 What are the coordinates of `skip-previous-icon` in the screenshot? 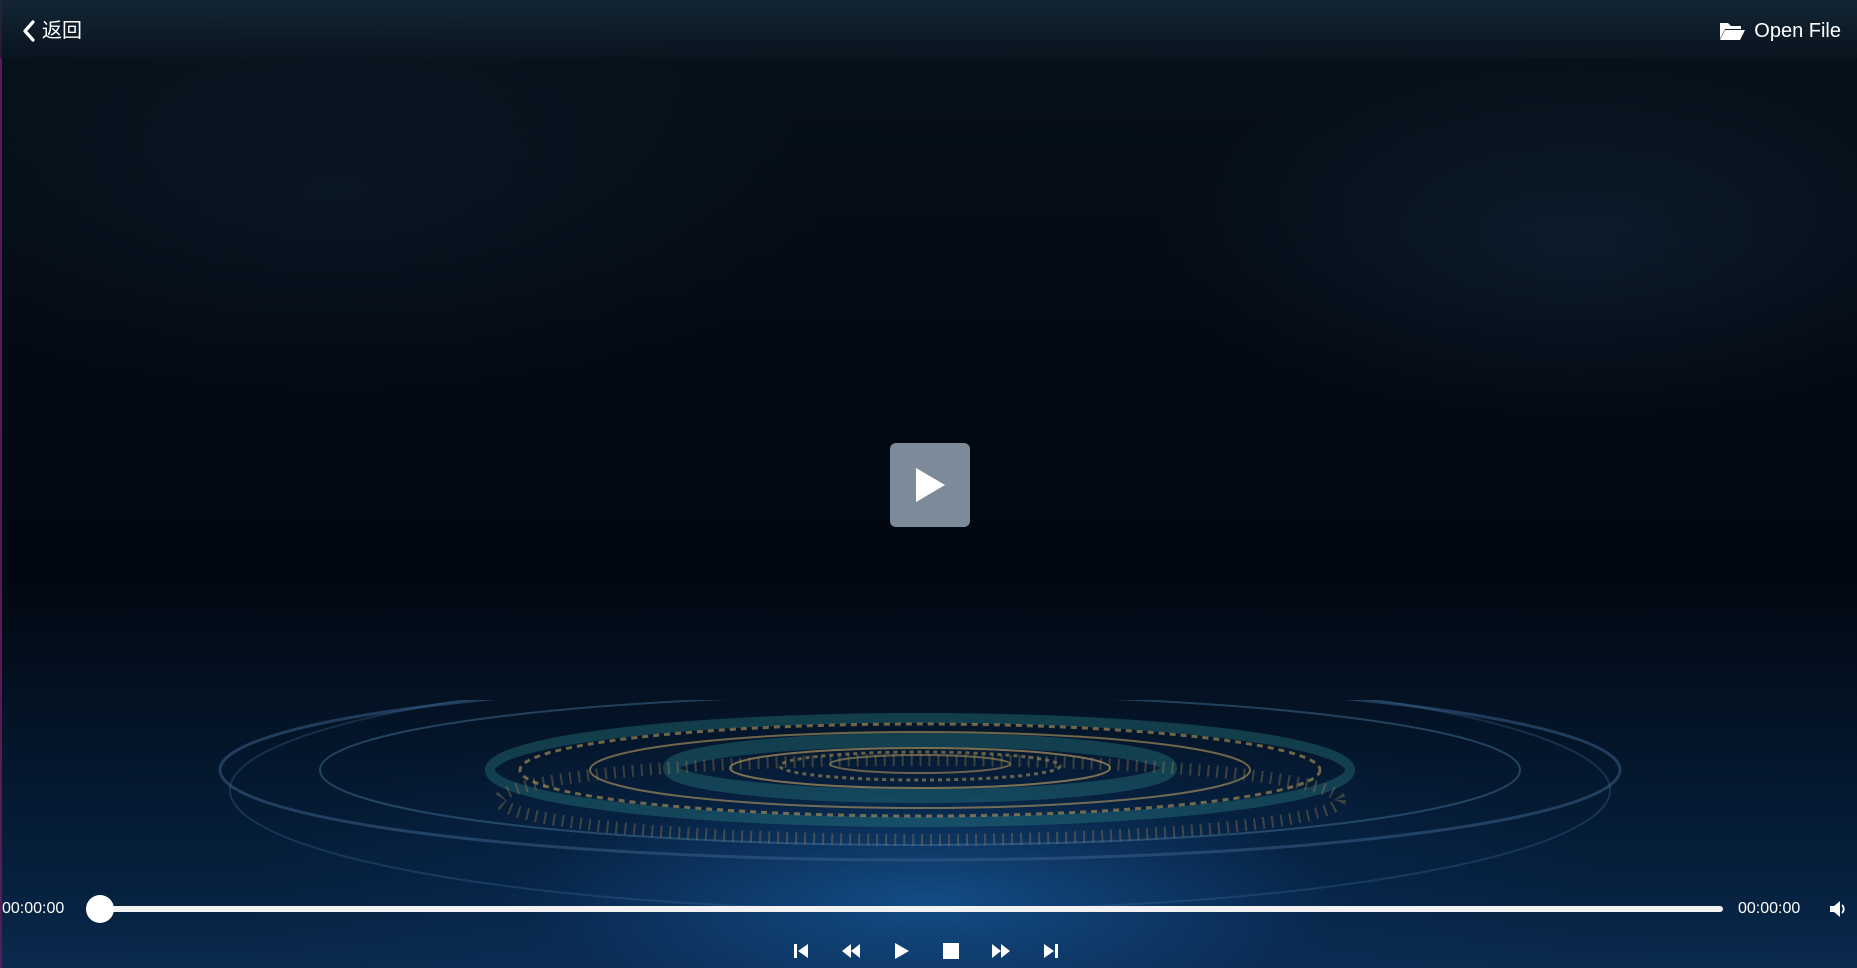 It's located at (801, 951).